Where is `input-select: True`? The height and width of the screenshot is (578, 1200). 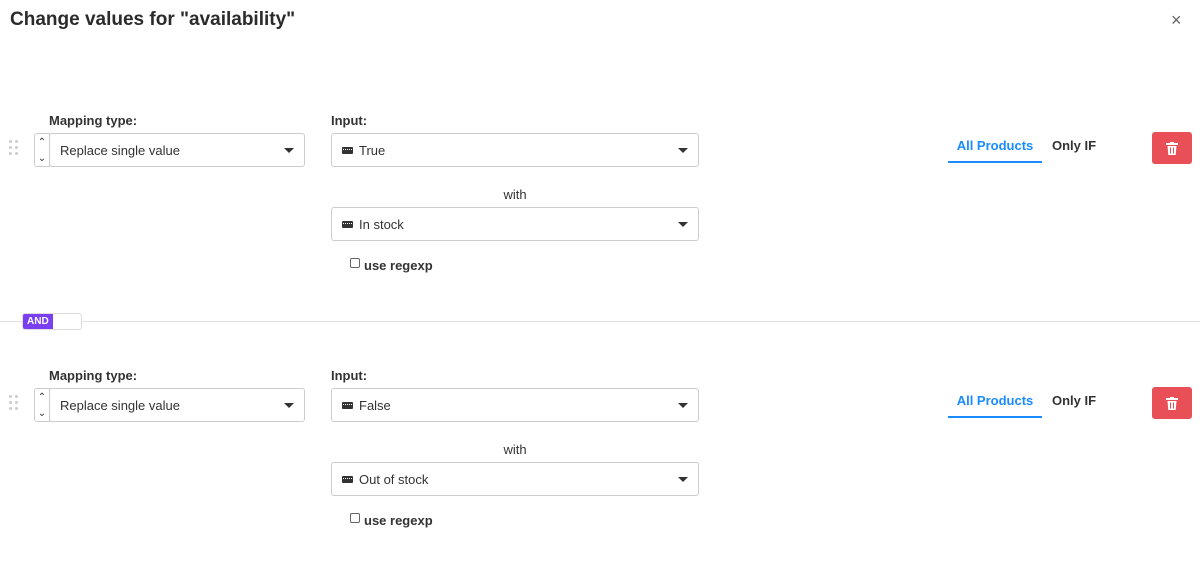 input-select: True is located at coordinates (515, 150).